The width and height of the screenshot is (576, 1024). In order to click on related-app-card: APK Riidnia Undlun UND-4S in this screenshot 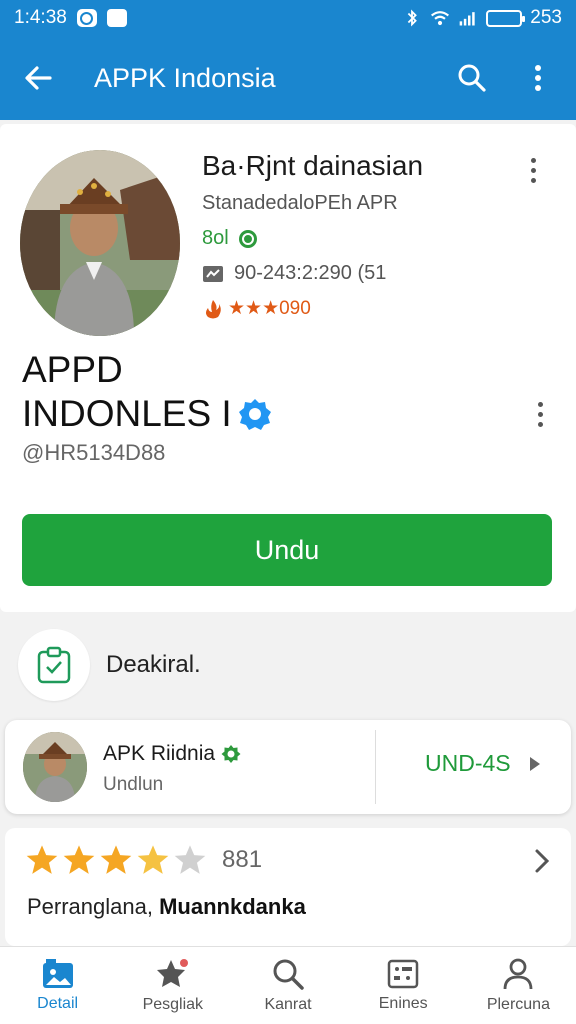, I will do `click(288, 767)`.